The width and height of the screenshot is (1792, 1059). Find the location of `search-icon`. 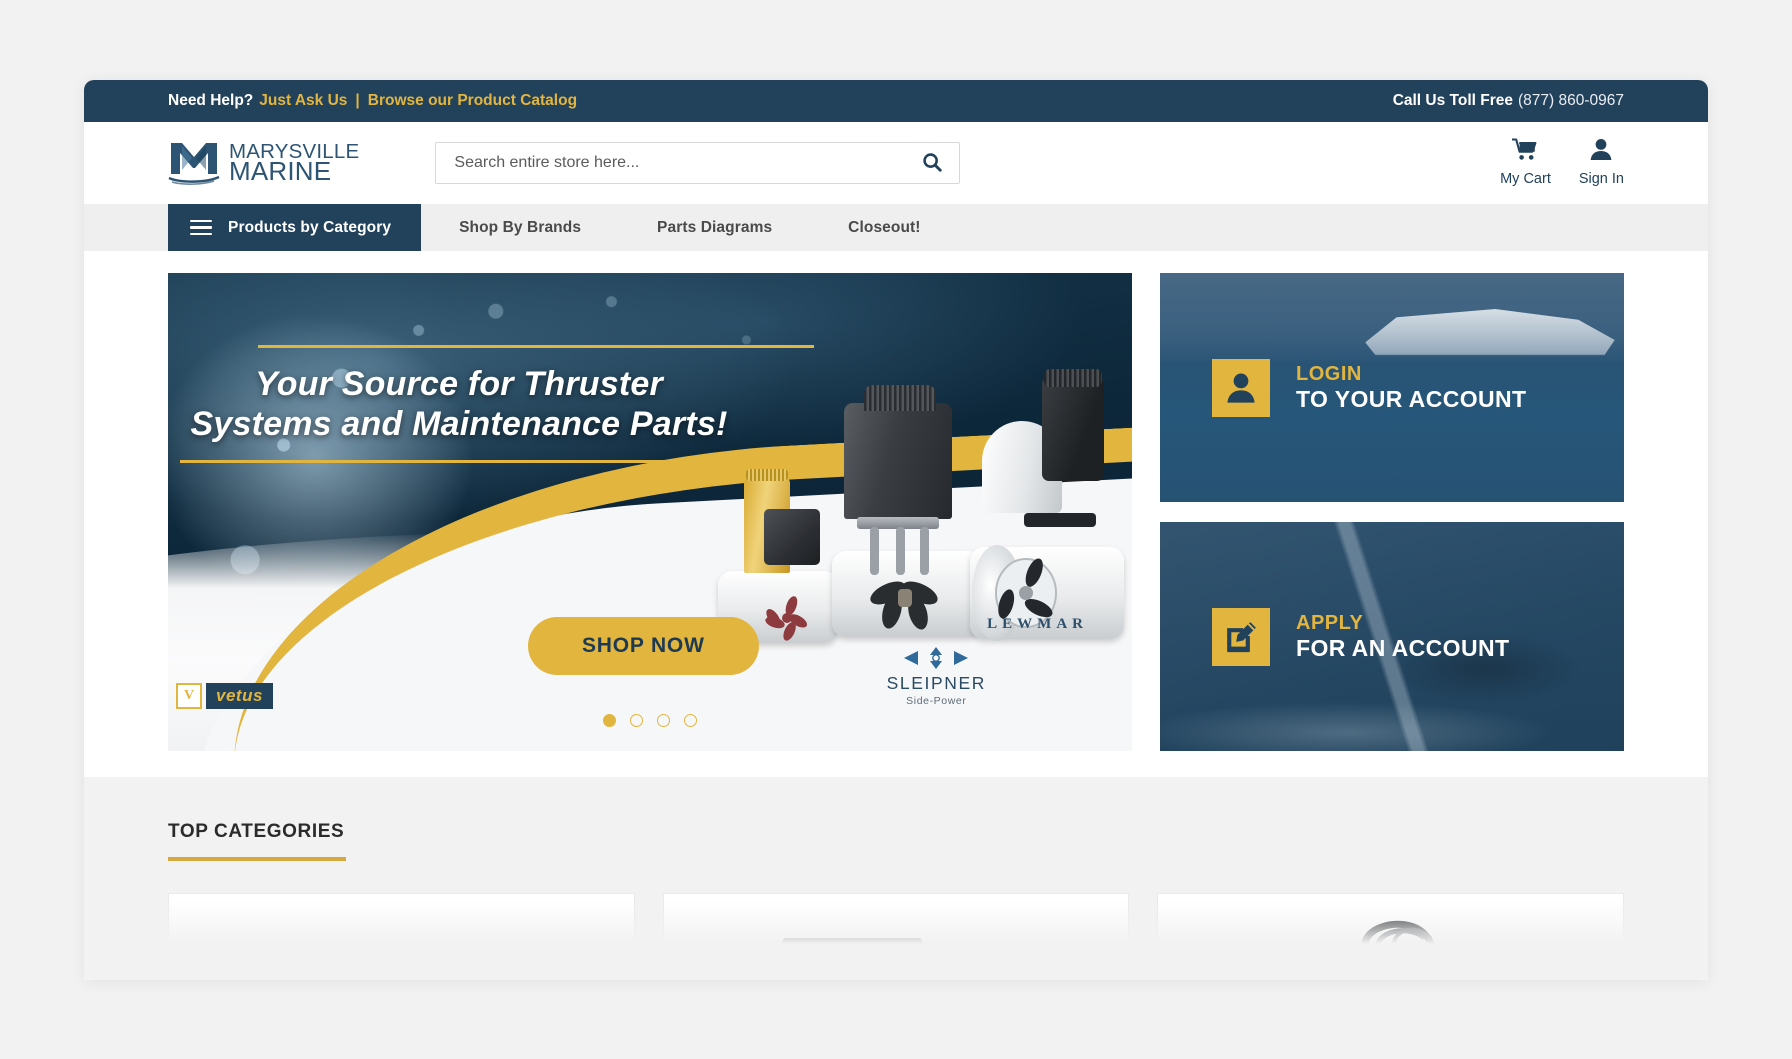

search-icon is located at coordinates (932, 163).